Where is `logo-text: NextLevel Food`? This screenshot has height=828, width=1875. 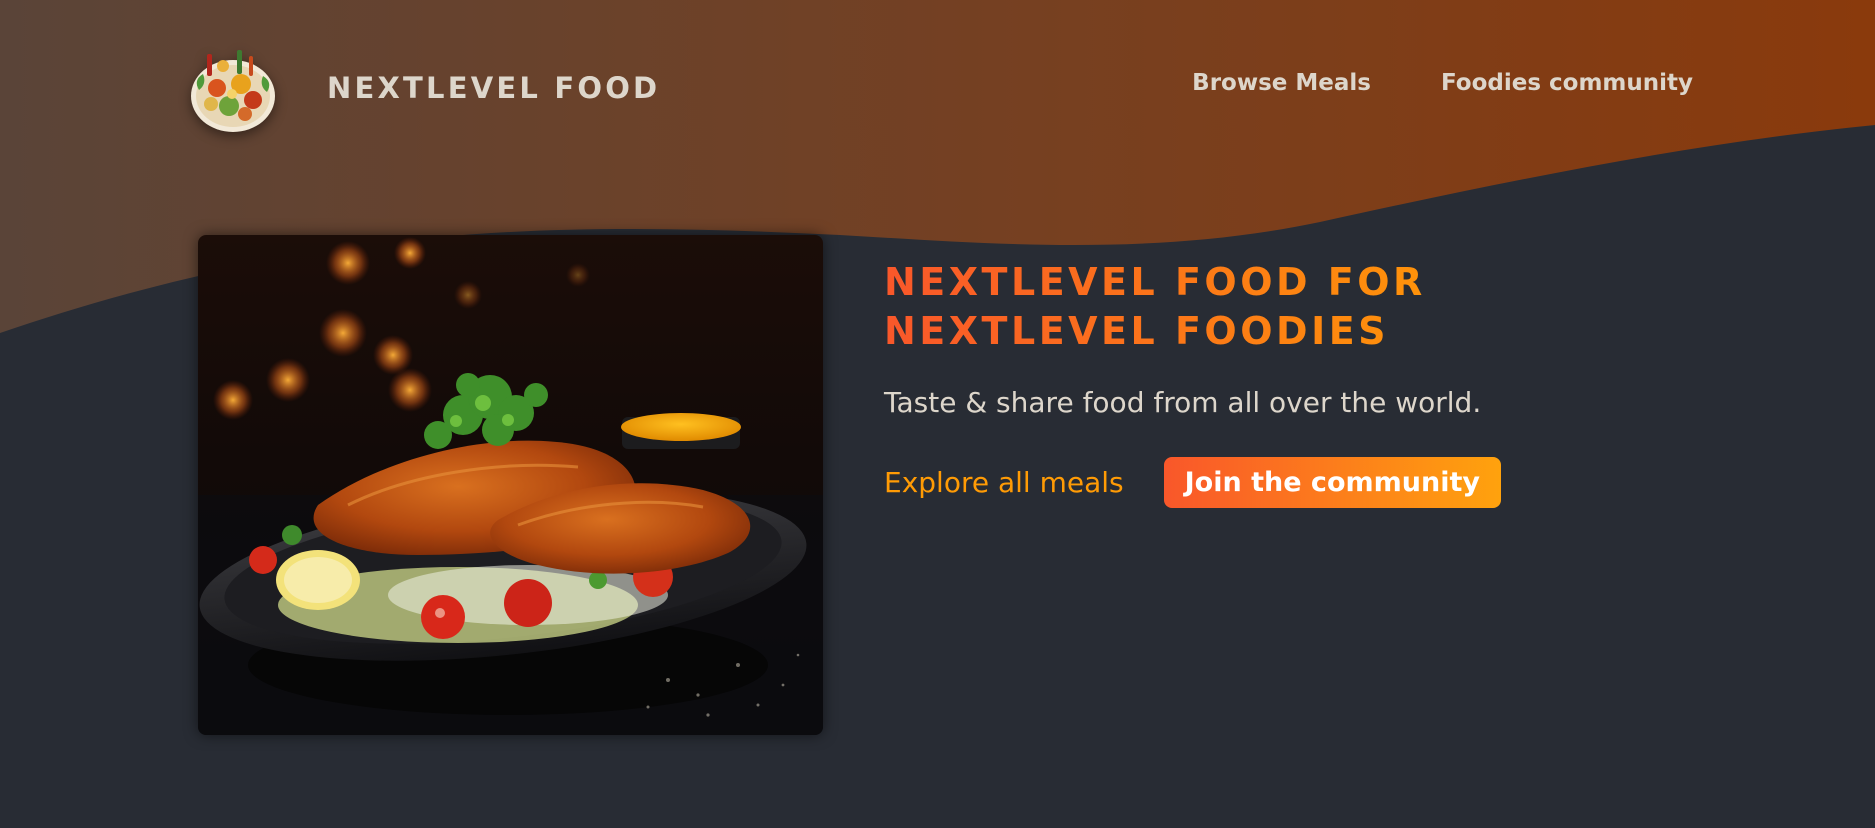
logo-text: NextLevel Food is located at coordinates (494, 88).